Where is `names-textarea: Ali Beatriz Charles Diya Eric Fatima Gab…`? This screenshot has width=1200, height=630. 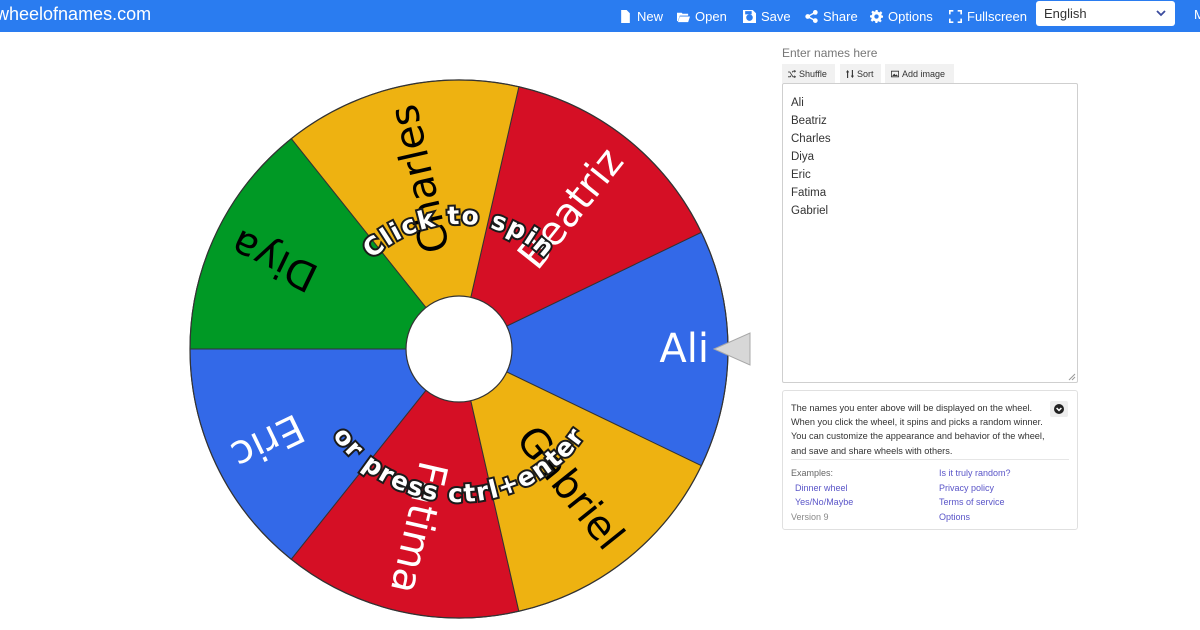
names-textarea: Ali Beatriz Charles Diya Eric Fatima Gab… is located at coordinates (930, 233).